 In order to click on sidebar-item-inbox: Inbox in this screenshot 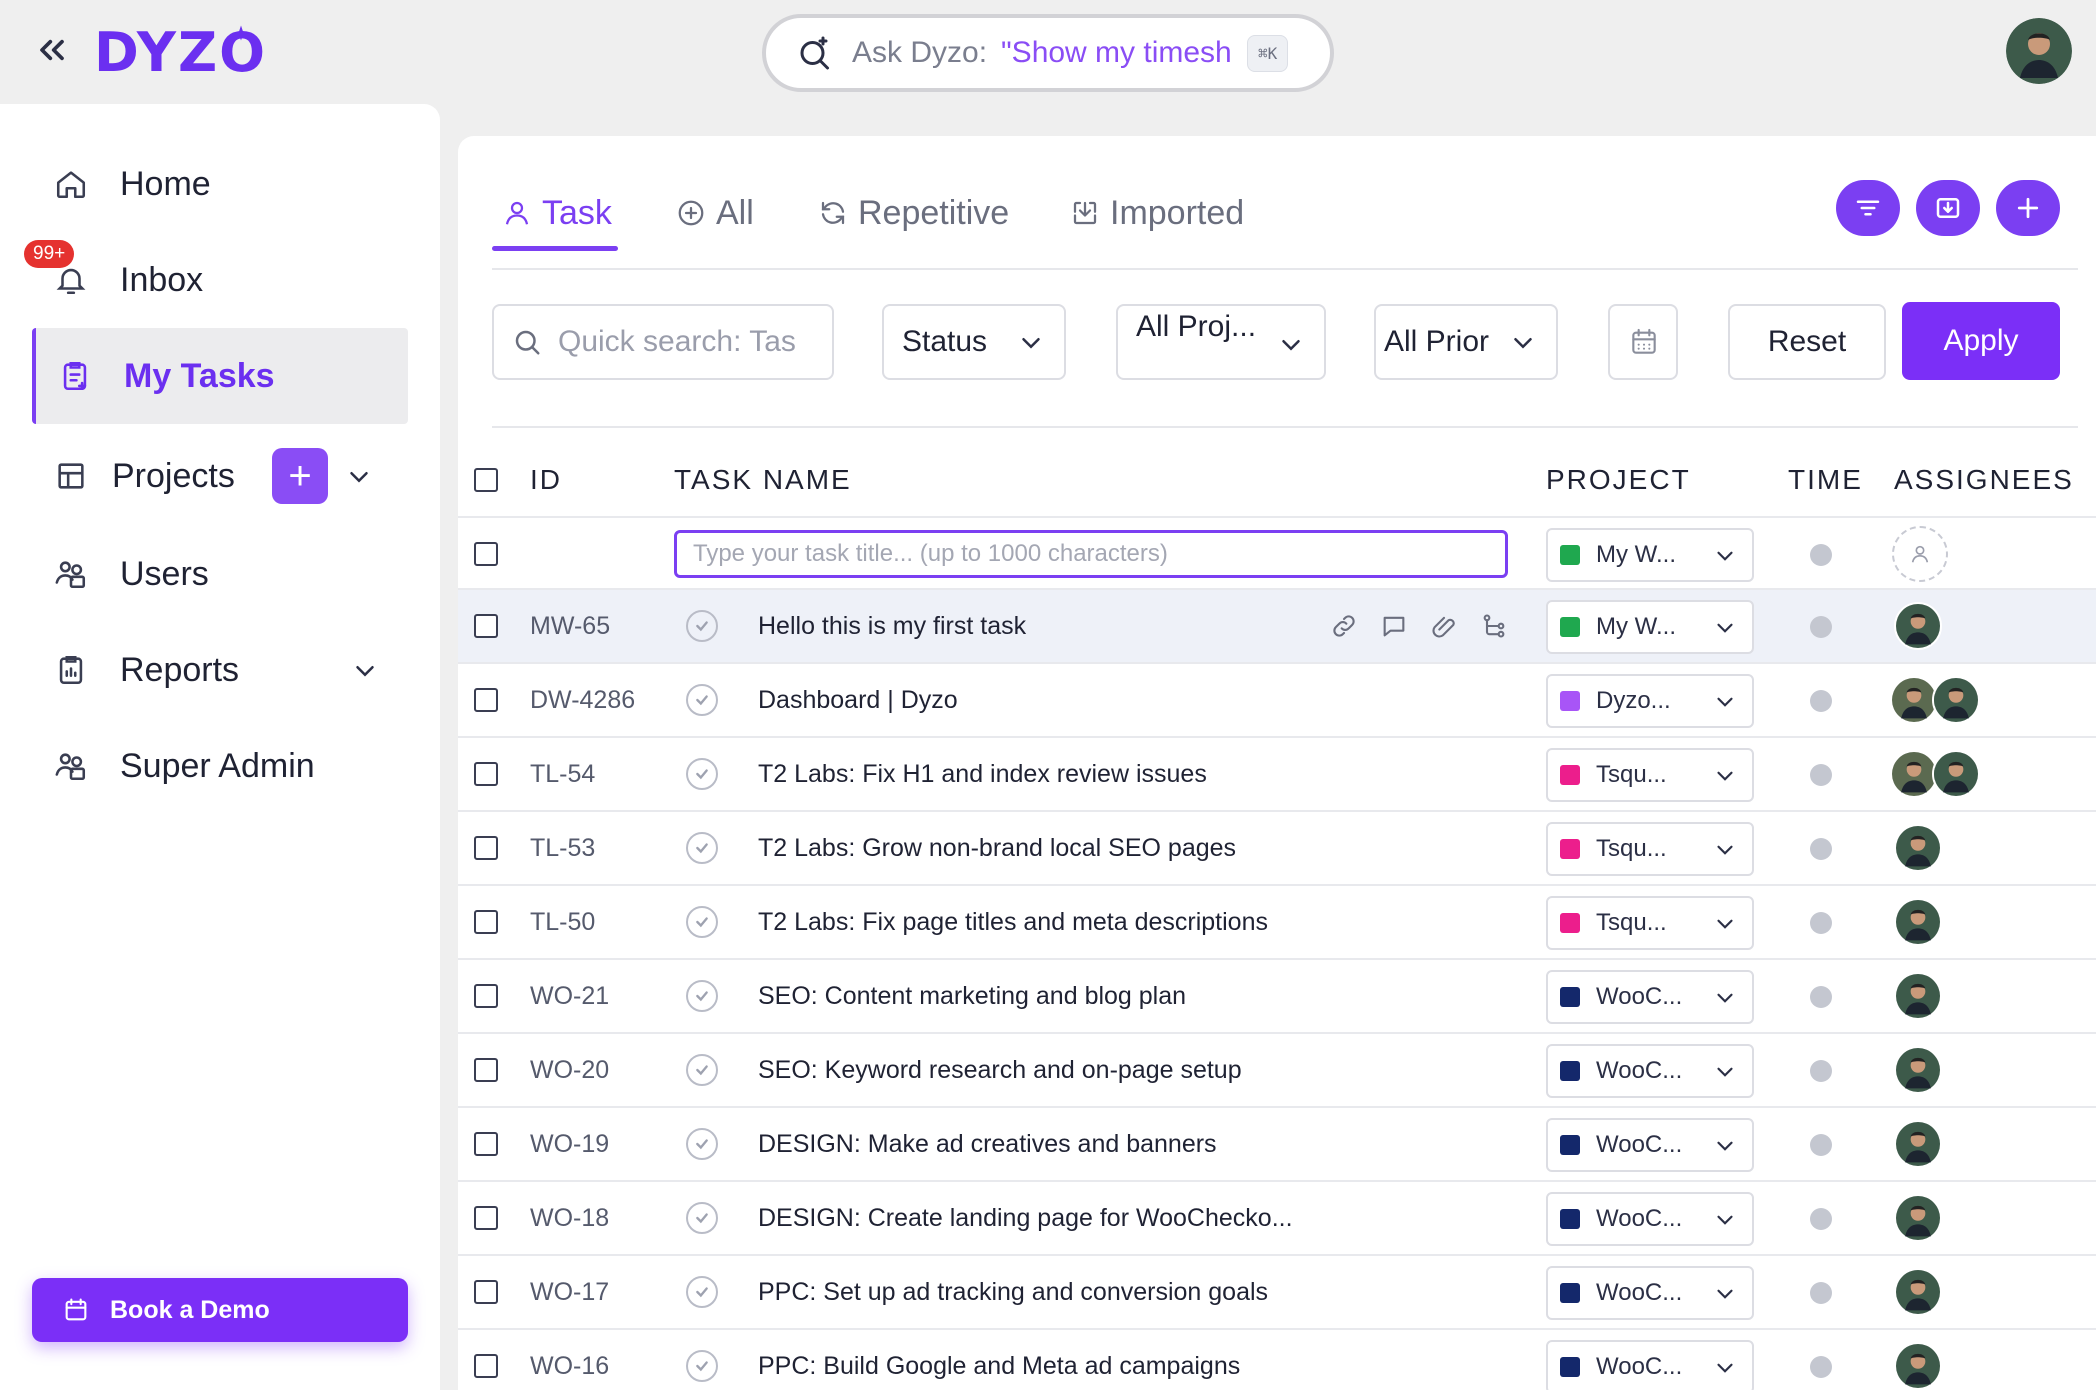, I will do `click(220, 280)`.